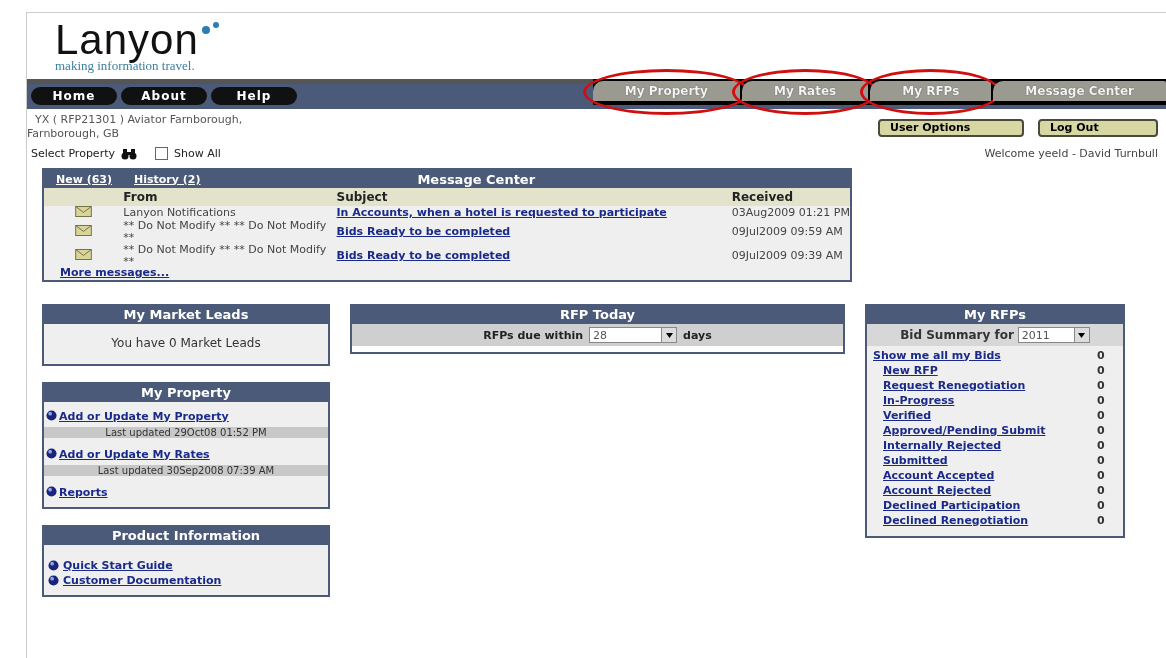  What do you see at coordinates (476, 179) in the screenshot?
I see `panel-title: Message Center` at bounding box center [476, 179].